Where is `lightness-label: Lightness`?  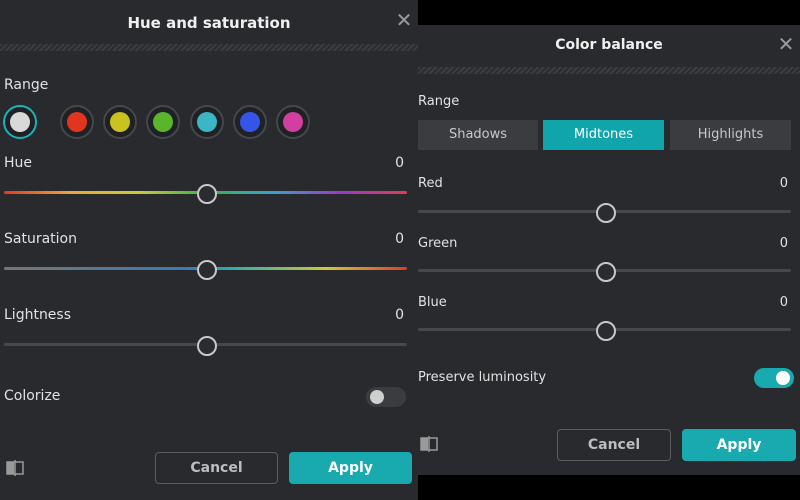 lightness-label: Lightness is located at coordinates (38, 315).